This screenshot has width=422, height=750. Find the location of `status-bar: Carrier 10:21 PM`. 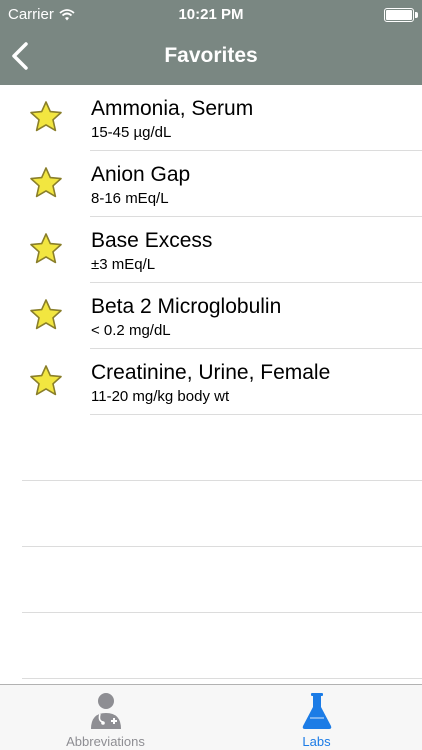

status-bar: Carrier 10:21 PM is located at coordinates (211, 15).